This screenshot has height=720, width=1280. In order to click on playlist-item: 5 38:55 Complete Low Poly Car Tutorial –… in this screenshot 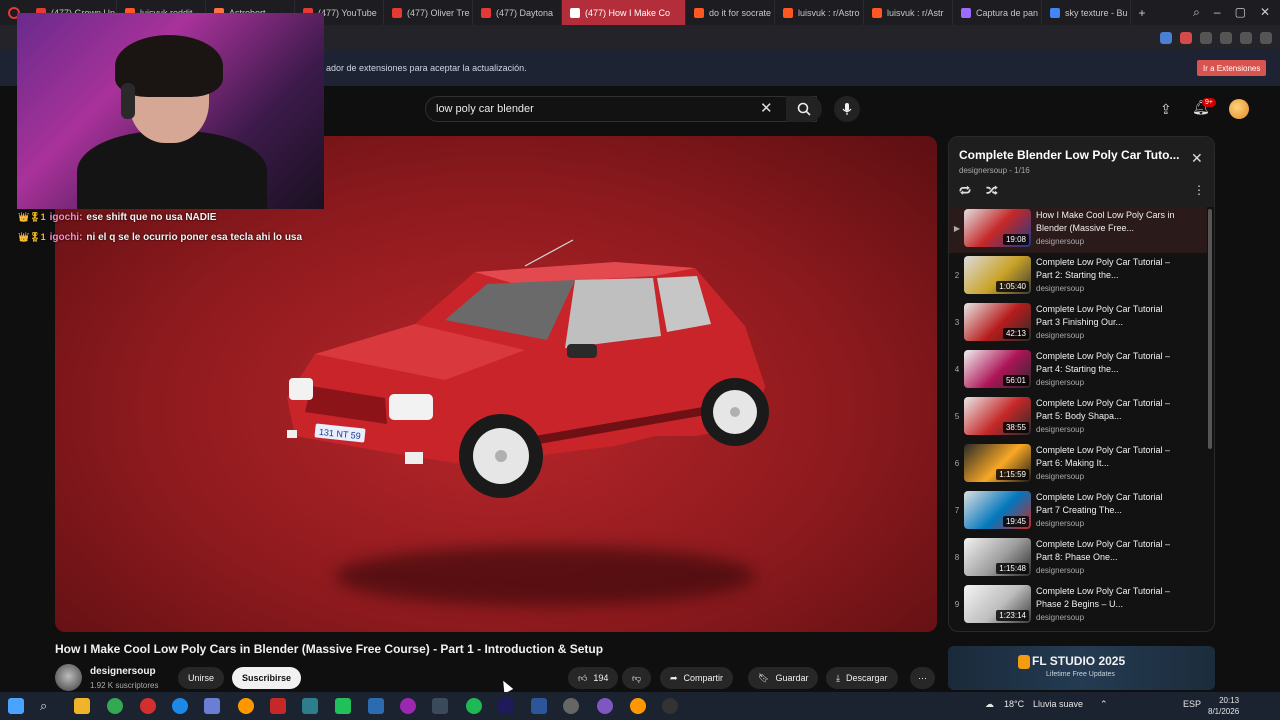, I will do `click(1078, 418)`.